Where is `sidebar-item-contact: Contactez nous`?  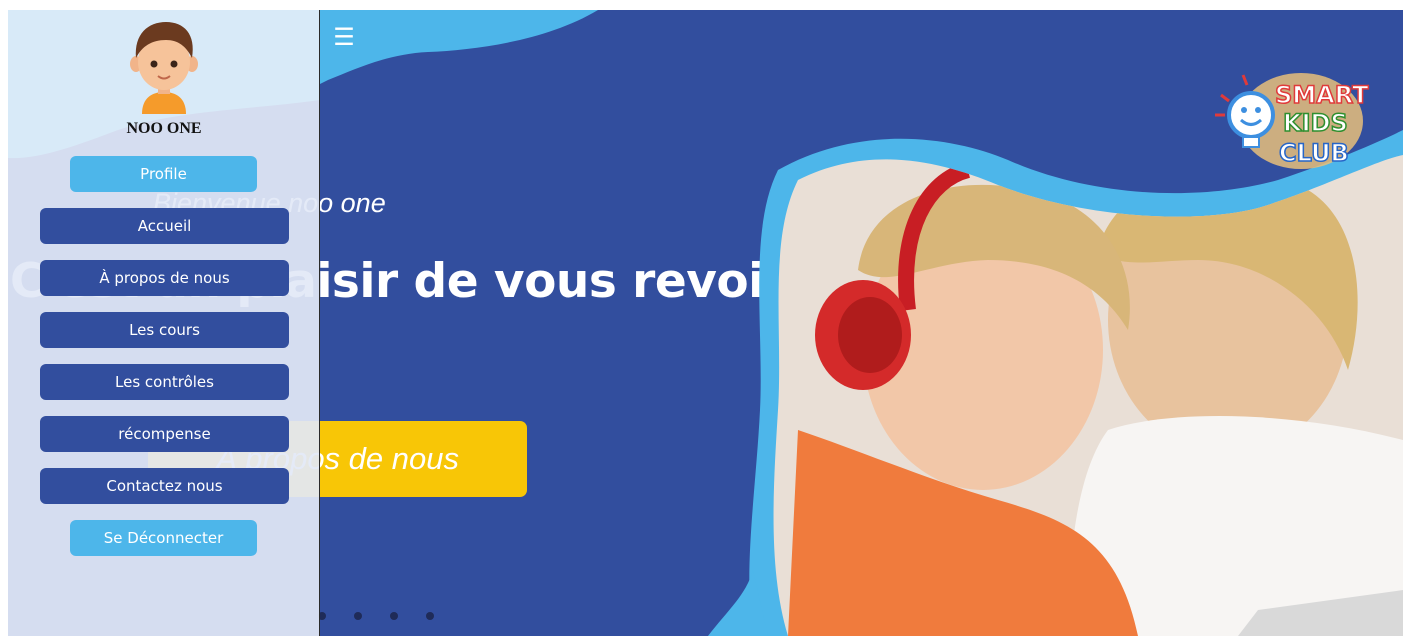
sidebar-item-contact: Contactez nous is located at coordinates (164, 486).